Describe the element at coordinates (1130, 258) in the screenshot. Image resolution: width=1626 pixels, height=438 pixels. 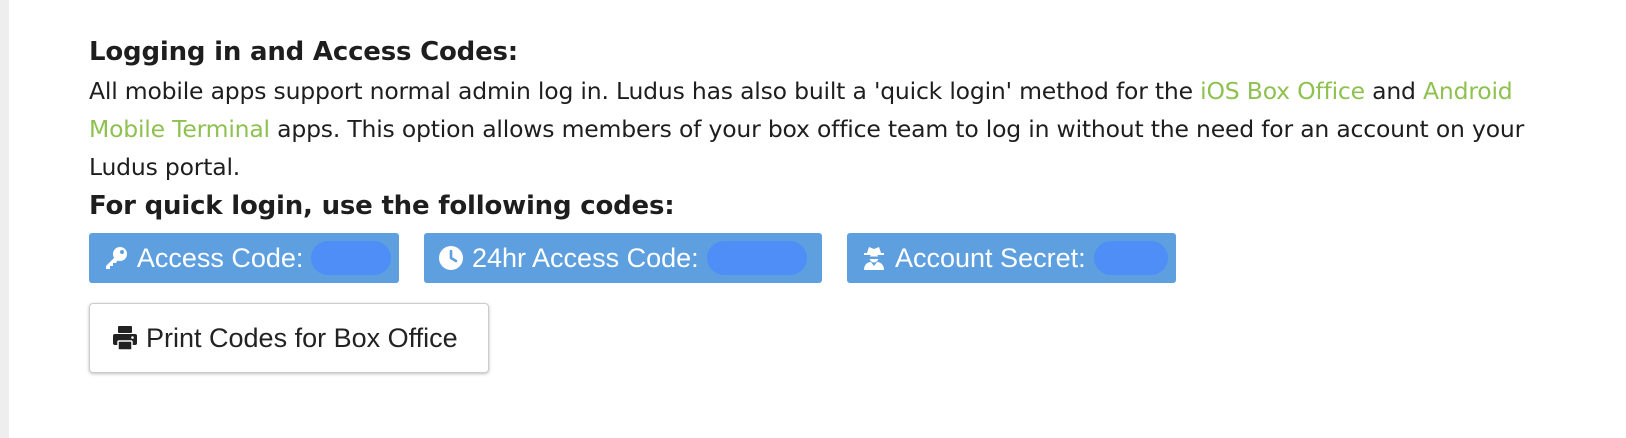
I see `account-secret-value-redacted` at that location.